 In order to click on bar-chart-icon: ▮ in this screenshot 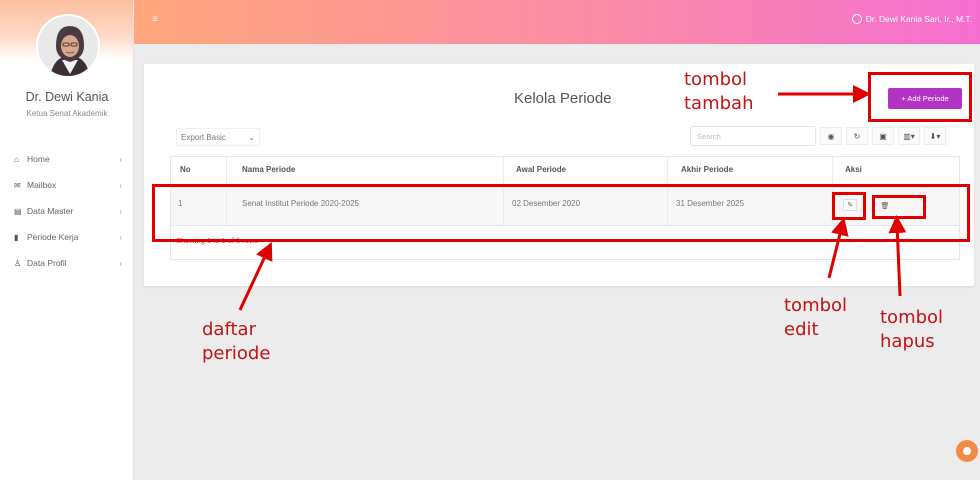, I will do `click(16, 237)`.